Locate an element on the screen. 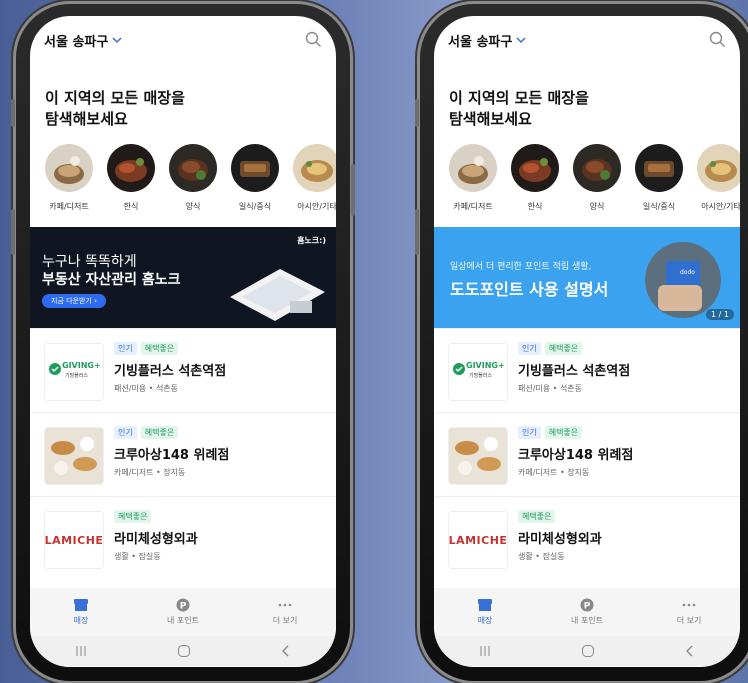  banner-line: 누구나 똑똑하게 is located at coordinates (89, 262).